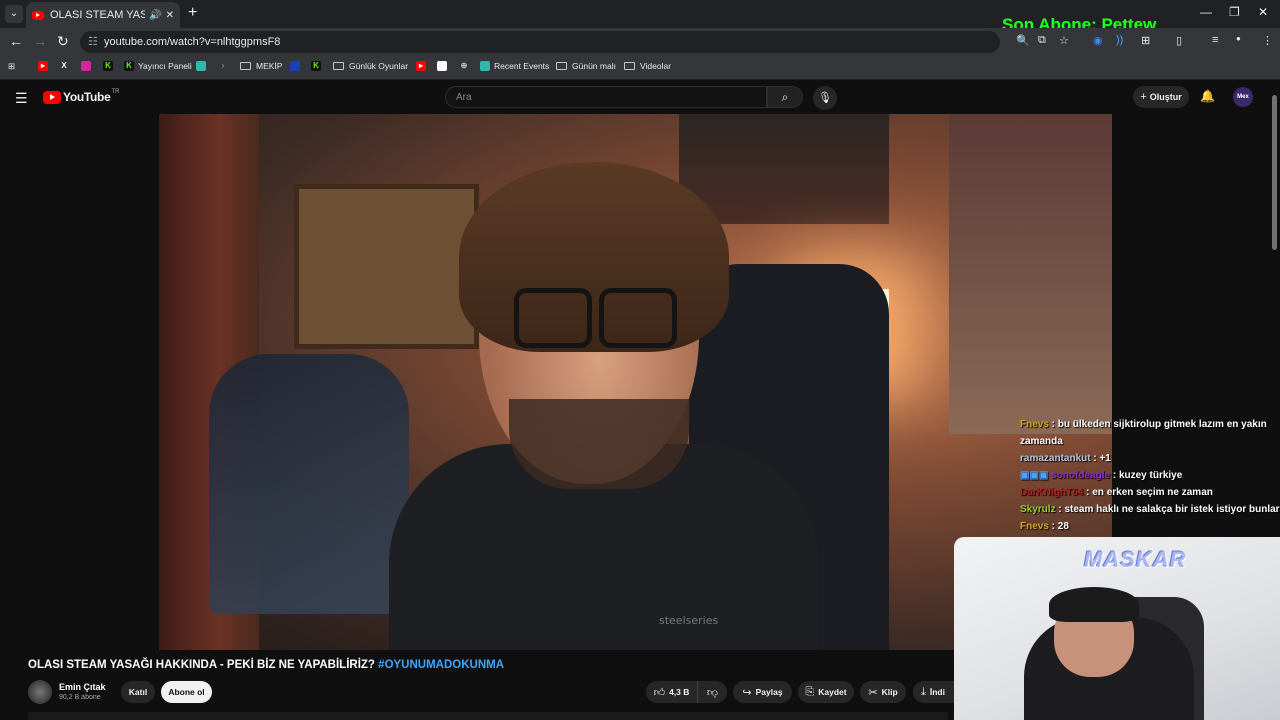 The width and height of the screenshot is (1280, 720). I want to click on bookmark-instagram-icon, so click(88, 66).